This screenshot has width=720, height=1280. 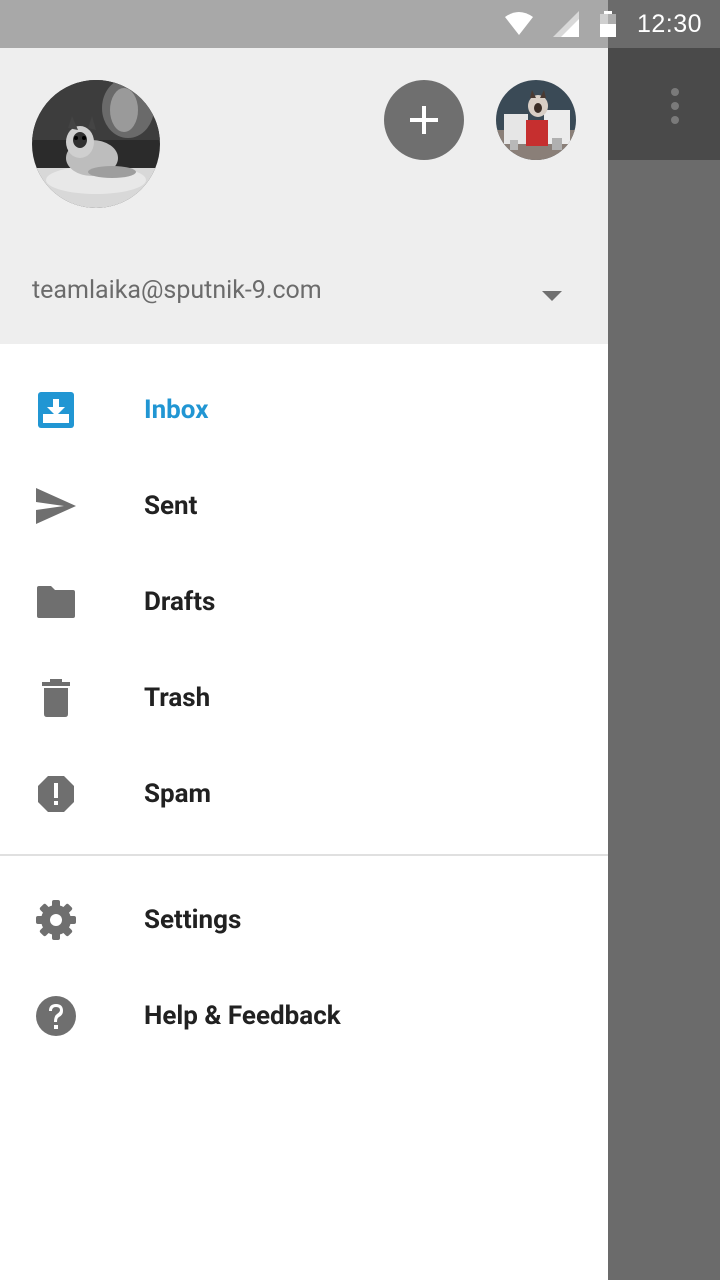 What do you see at coordinates (304, 602) in the screenshot?
I see `nav-item-drafts: Drafts` at bounding box center [304, 602].